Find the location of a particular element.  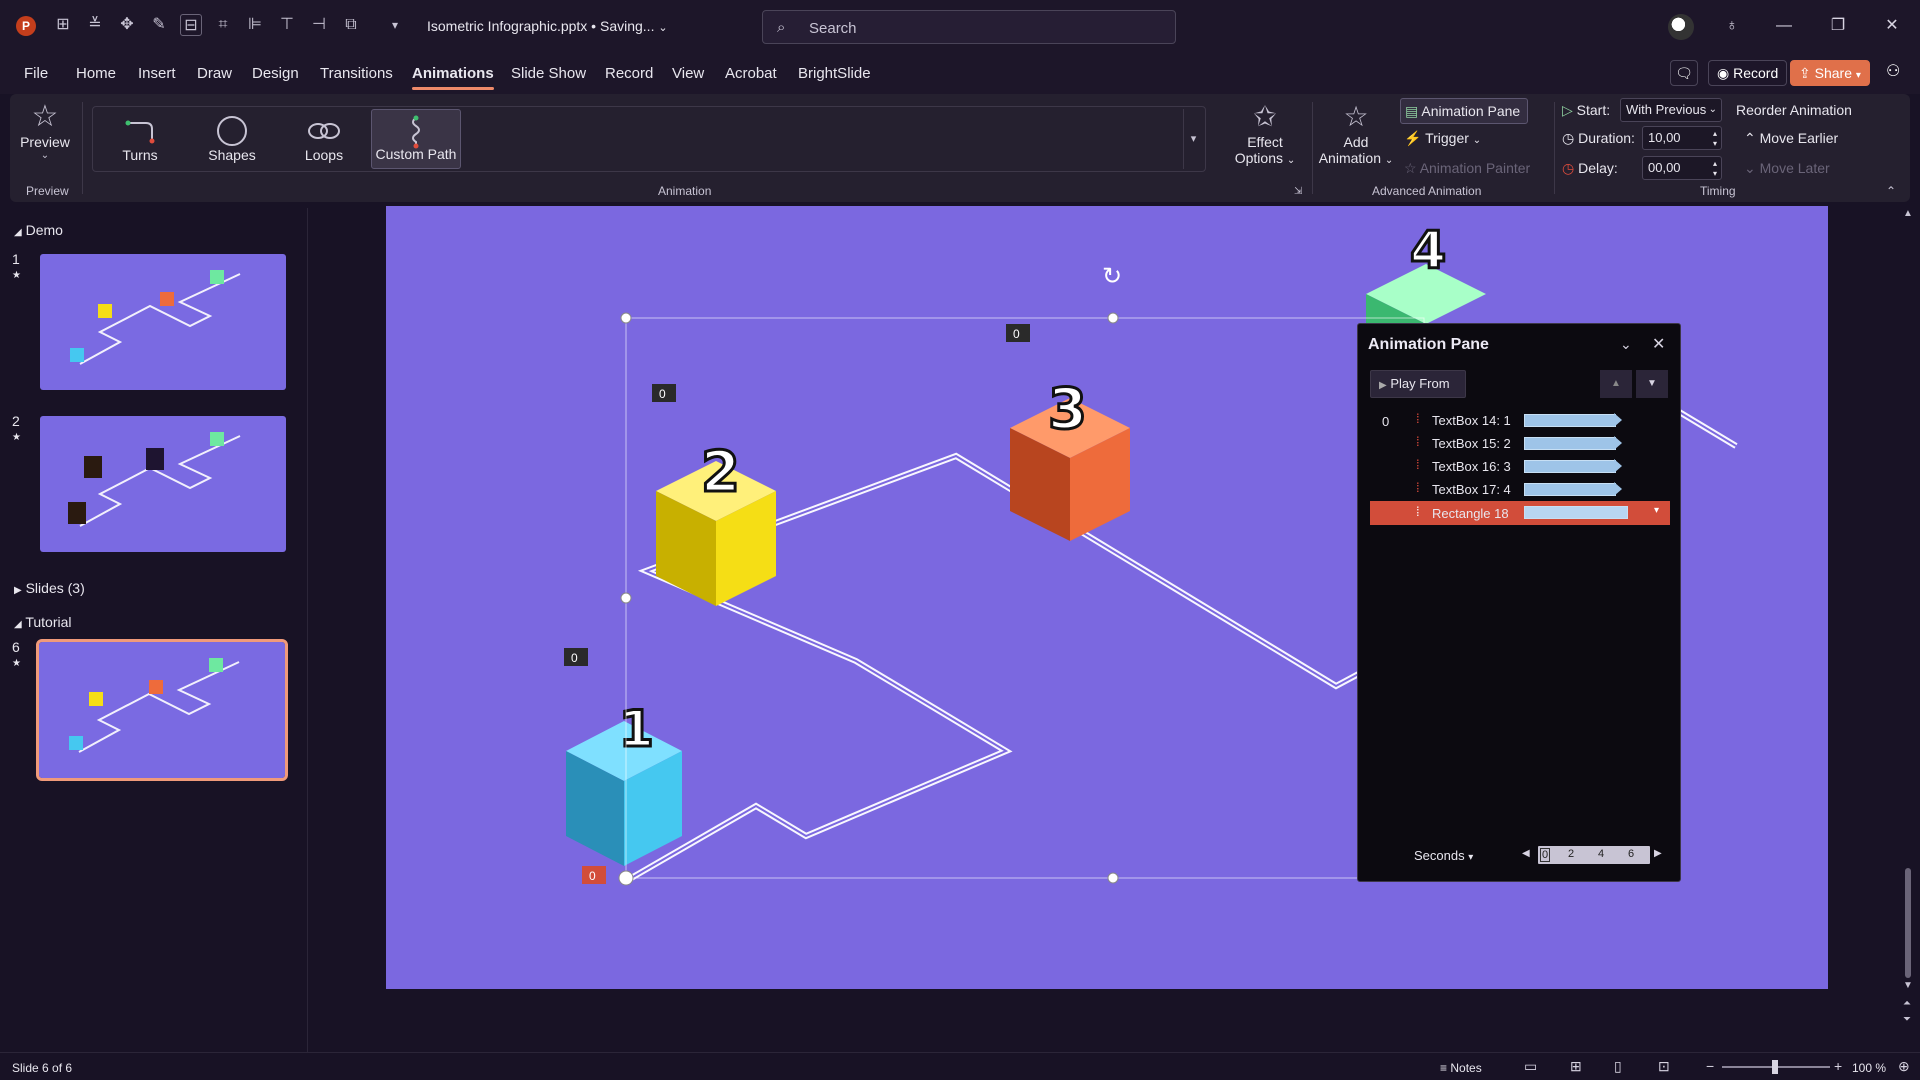

qat-align-icon: ≚ is located at coordinates (95, 25).